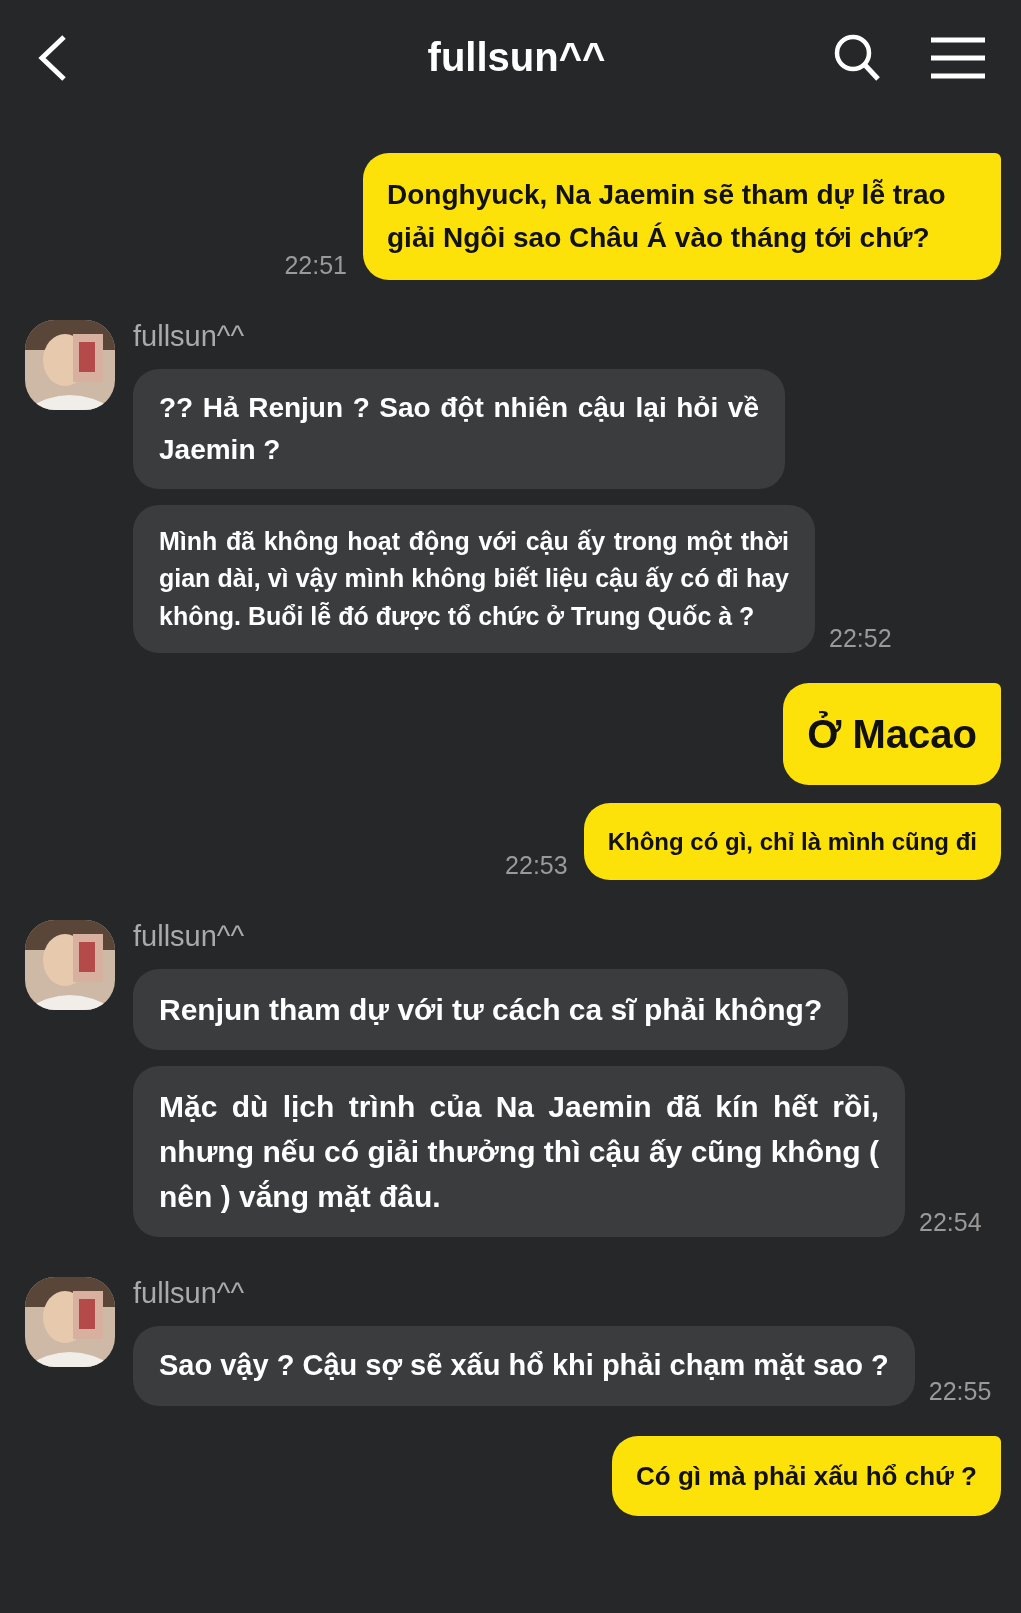 The image size is (1021, 1613). I want to click on search-icon, so click(857, 57).